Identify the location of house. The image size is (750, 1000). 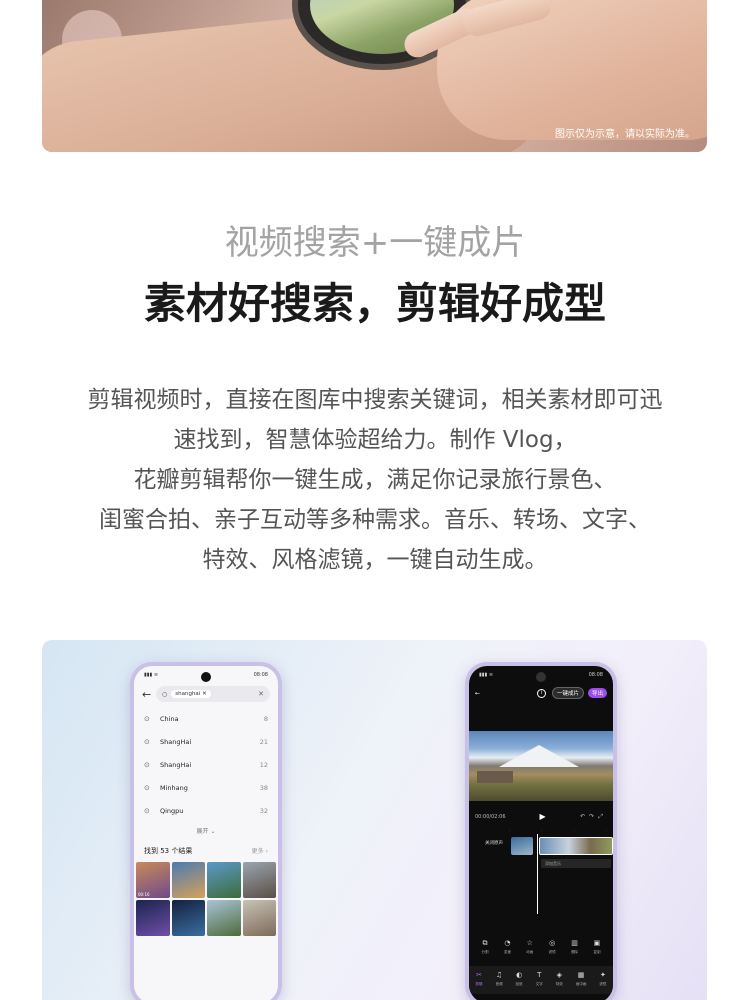
(495, 777).